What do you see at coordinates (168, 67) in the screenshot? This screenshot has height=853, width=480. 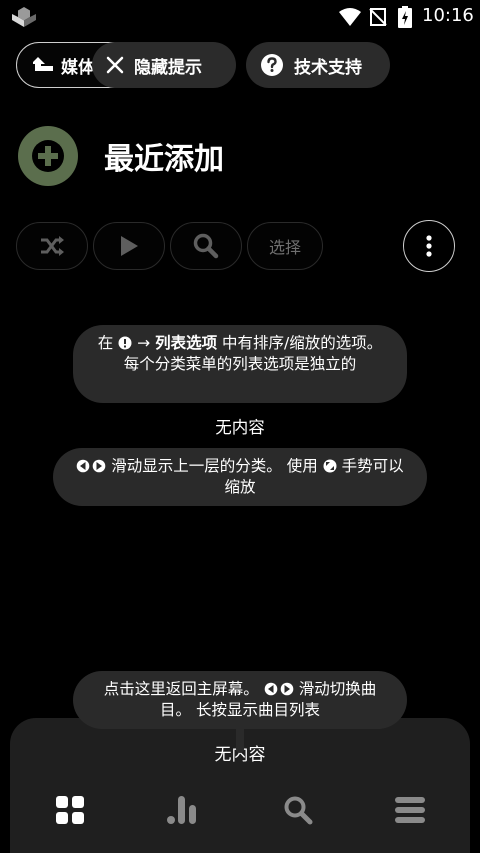 I see `hide-tips-label: 隐藏提示` at bounding box center [168, 67].